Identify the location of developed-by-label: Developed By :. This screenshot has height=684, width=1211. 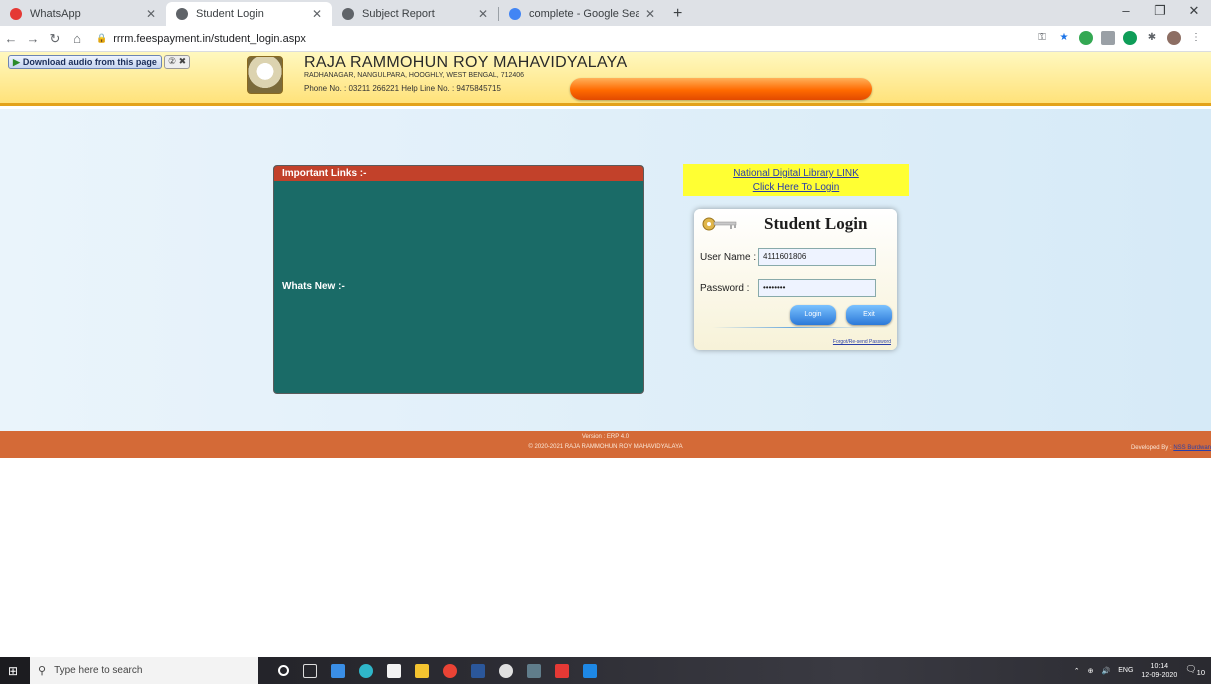
(1152, 448).